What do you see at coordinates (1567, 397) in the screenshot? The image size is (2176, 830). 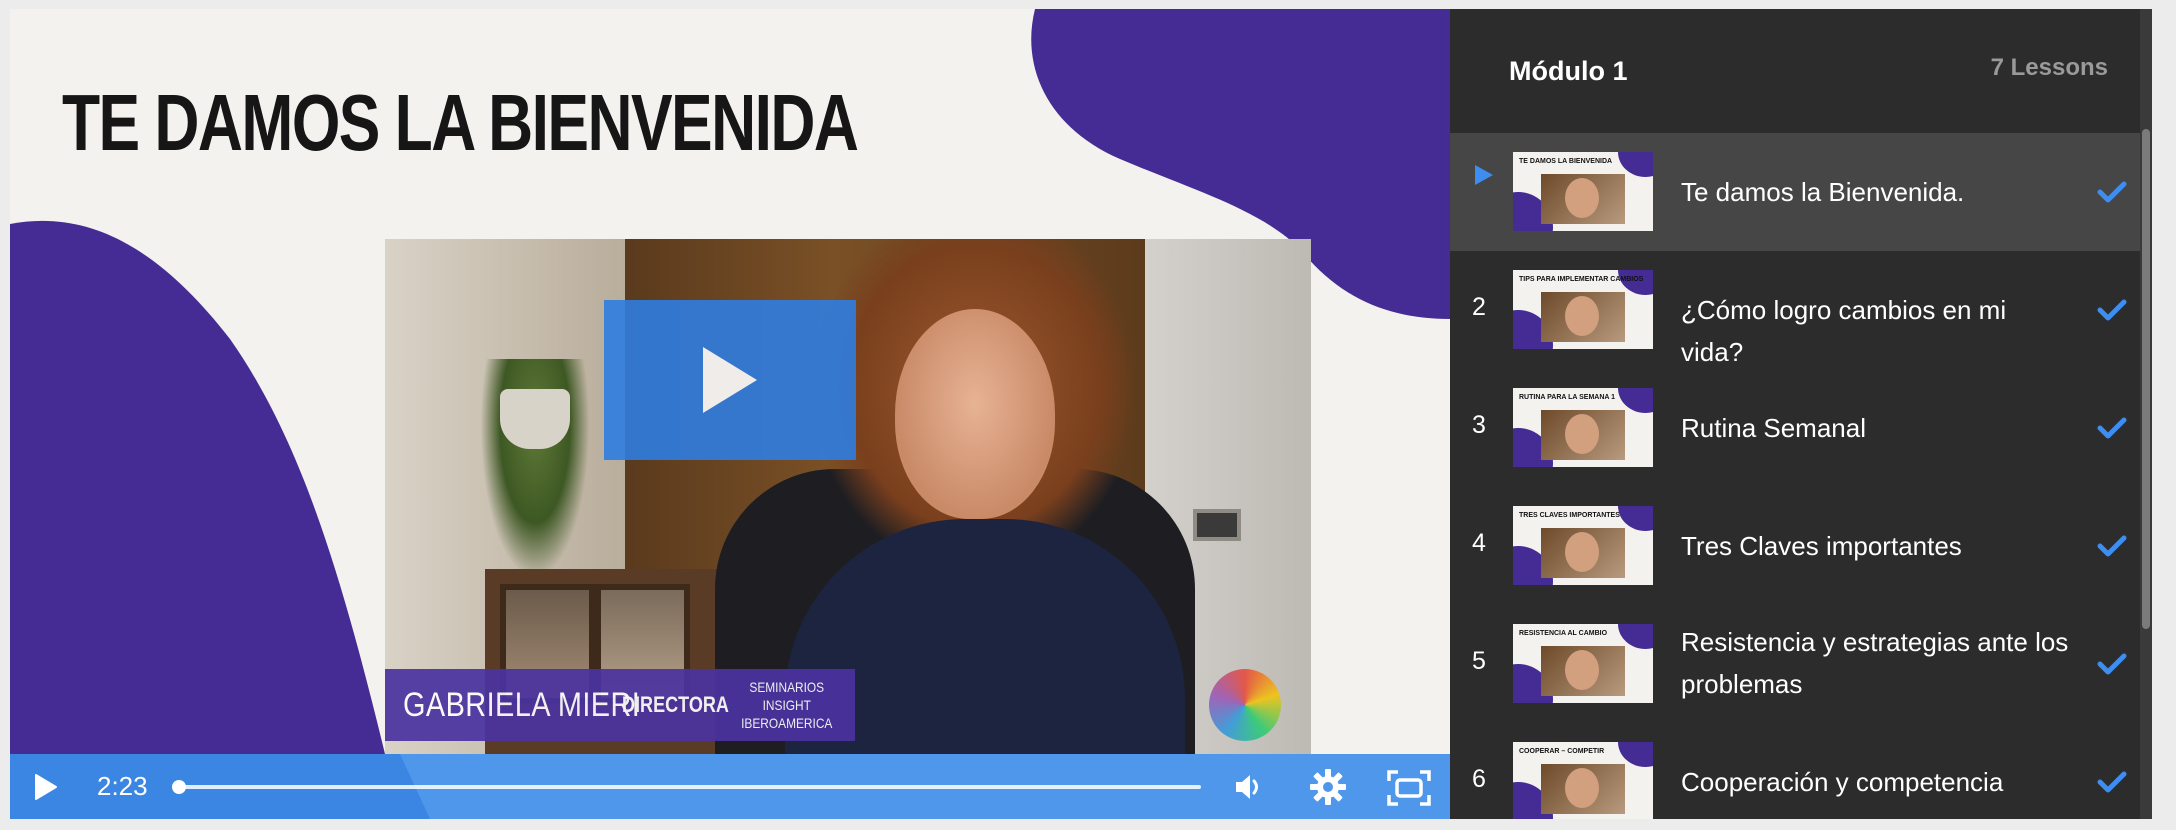 I see `thumb-title: RUTINA PARA LA SEMANA 1` at bounding box center [1567, 397].